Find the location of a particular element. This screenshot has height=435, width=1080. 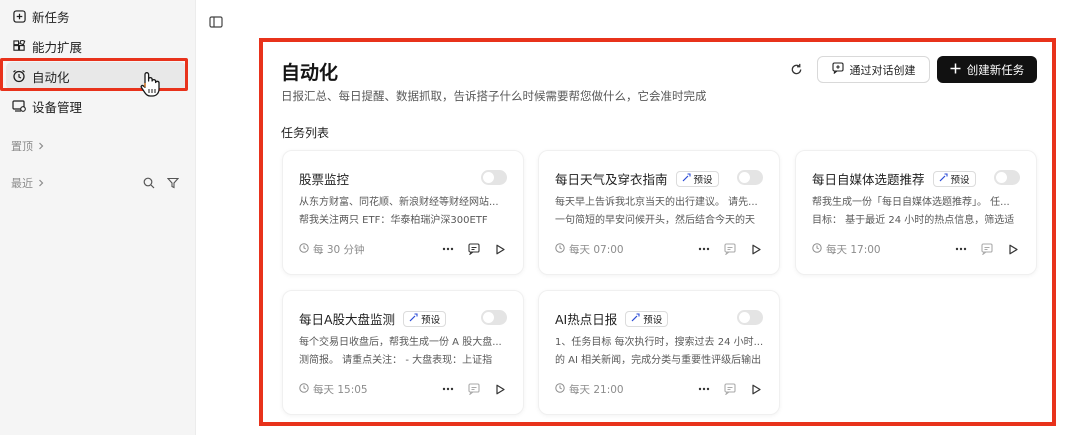

sidebar-toggle-icon is located at coordinates (216, 22).